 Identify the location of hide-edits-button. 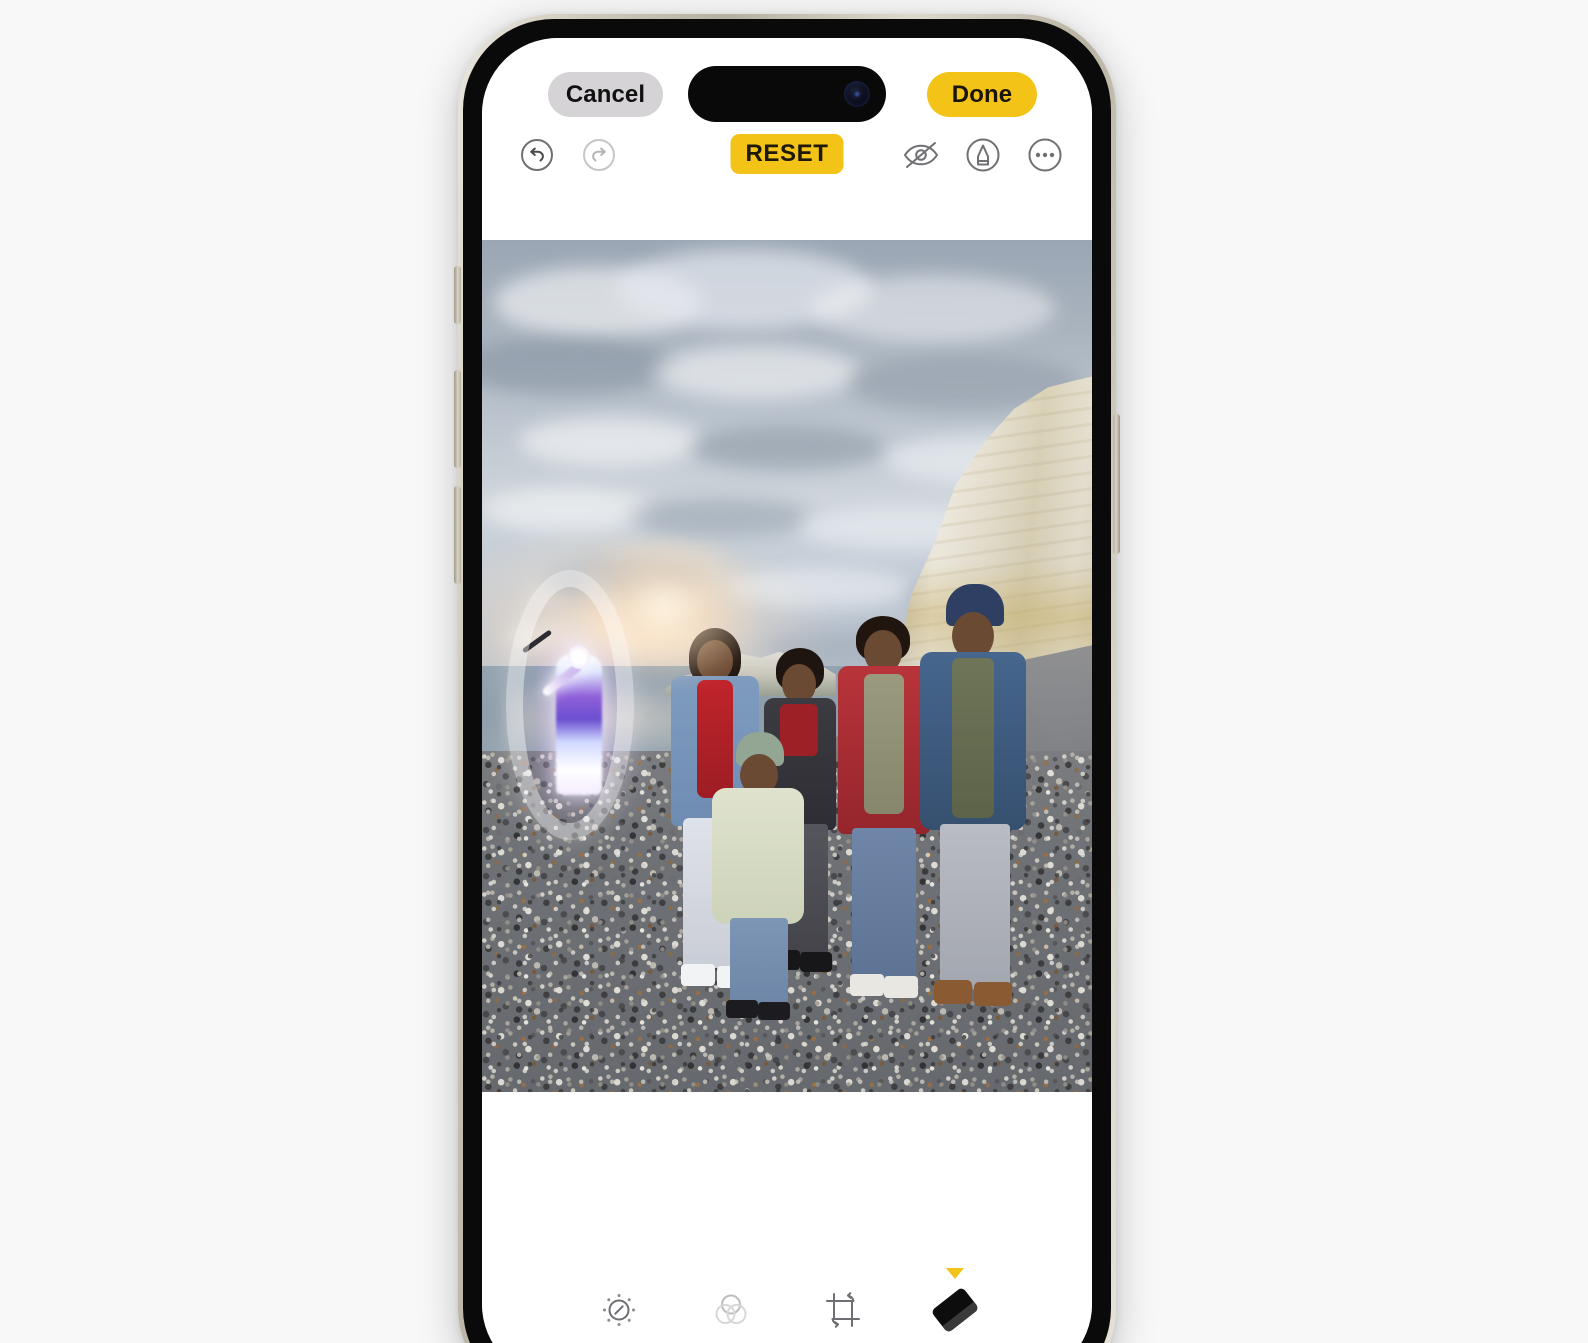
(921, 155).